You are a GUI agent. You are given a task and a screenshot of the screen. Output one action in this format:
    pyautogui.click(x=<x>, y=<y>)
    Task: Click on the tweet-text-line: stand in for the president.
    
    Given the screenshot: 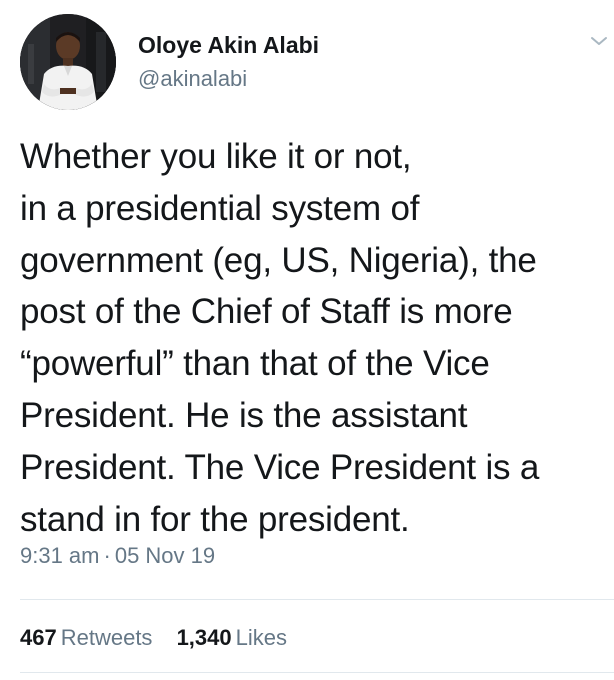 What is the action you would take?
    pyautogui.click(x=215, y=519)
    